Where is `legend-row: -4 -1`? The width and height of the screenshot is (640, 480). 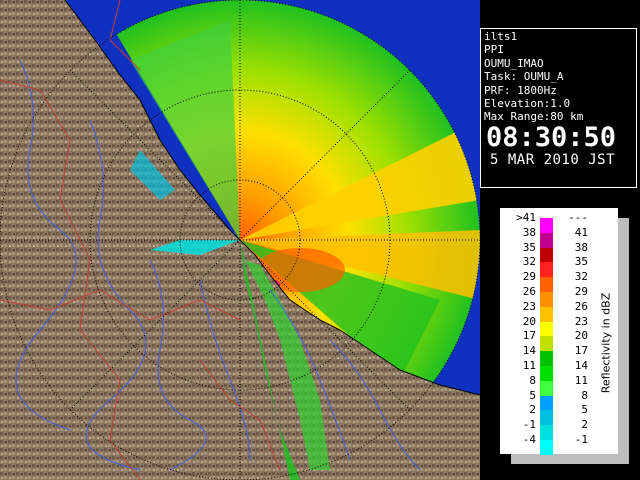
legend-row: -4 -1 is located at coordinates (559, 444).